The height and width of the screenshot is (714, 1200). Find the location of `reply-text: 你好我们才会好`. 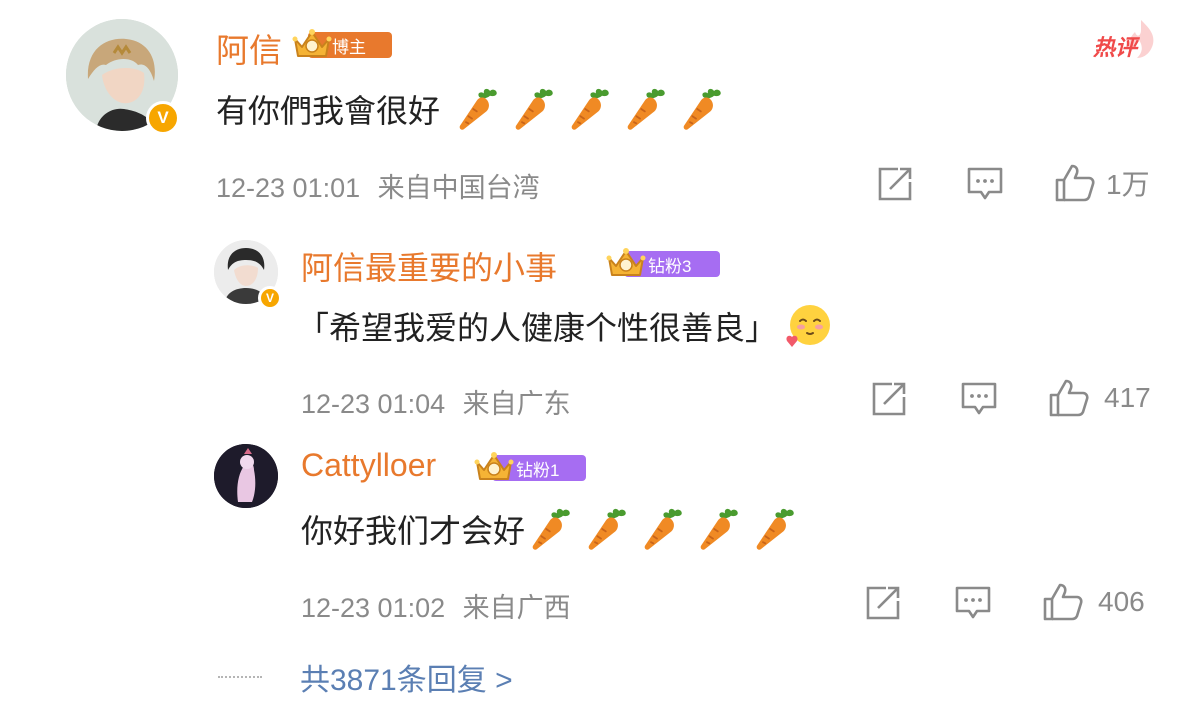

reply-text: 你好我们才会好 is located at coordinates (550, 529).